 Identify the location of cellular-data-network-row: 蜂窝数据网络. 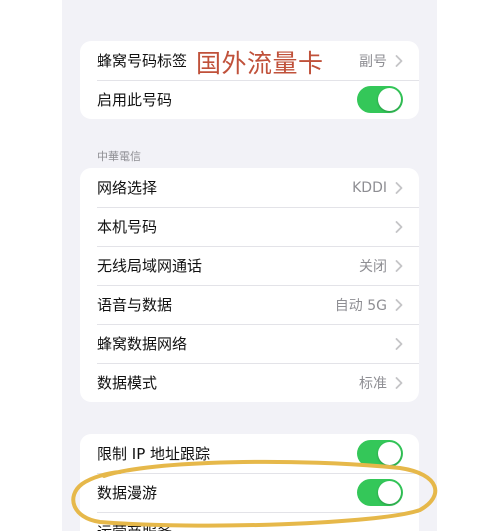
(249, 343).